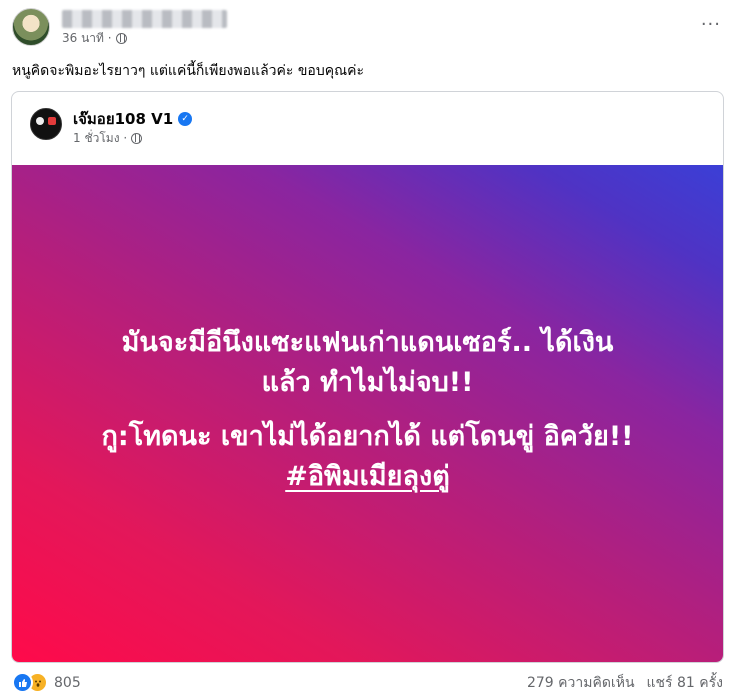 The width and height of the screenshot is (735, 694). What do you see at coordinates (185, 119) in the screenshot?
I see `verified-badge-icon: ✓` at bounding box center [185, 119].